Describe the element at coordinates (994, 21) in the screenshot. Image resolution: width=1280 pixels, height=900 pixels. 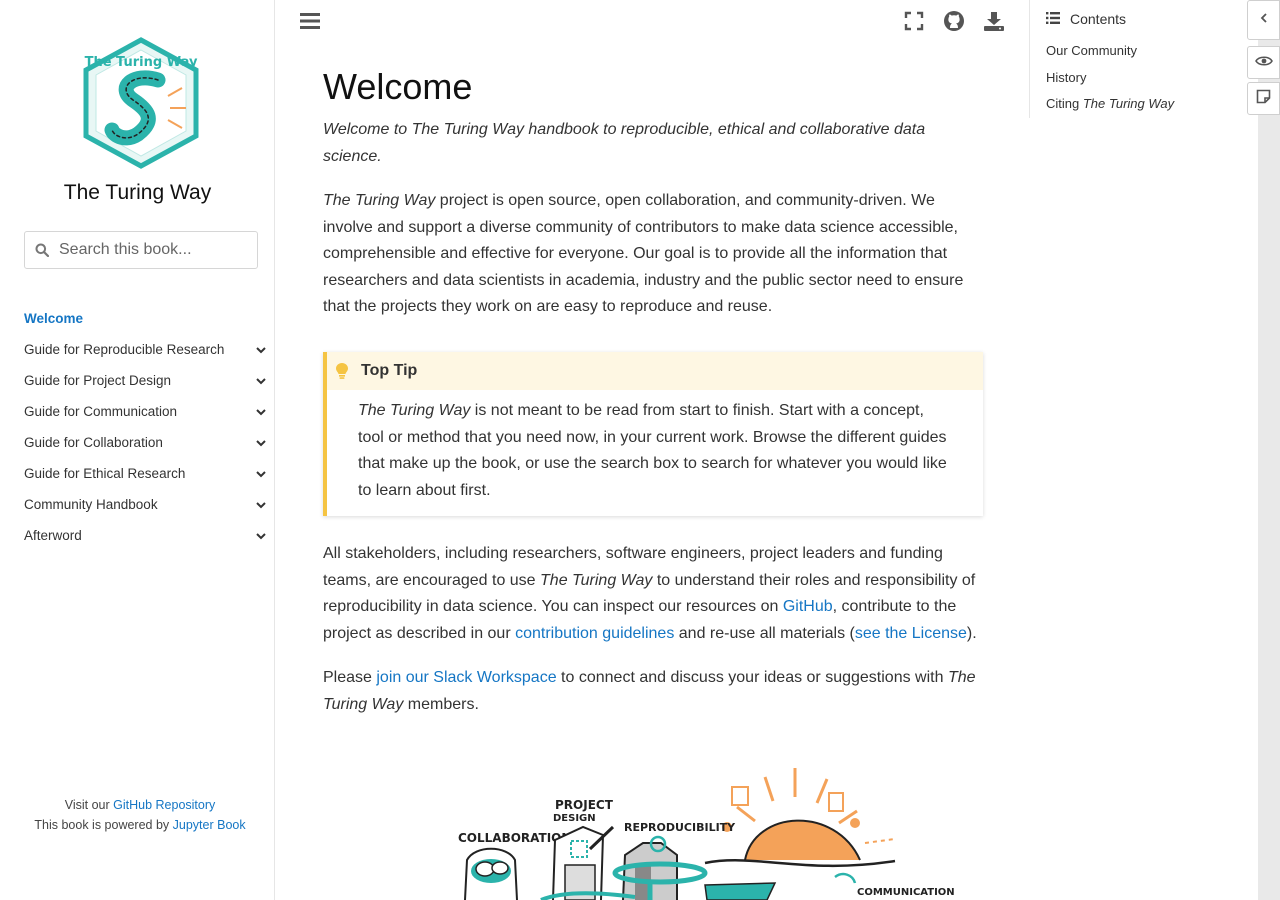
I see `download-icon` at that location.